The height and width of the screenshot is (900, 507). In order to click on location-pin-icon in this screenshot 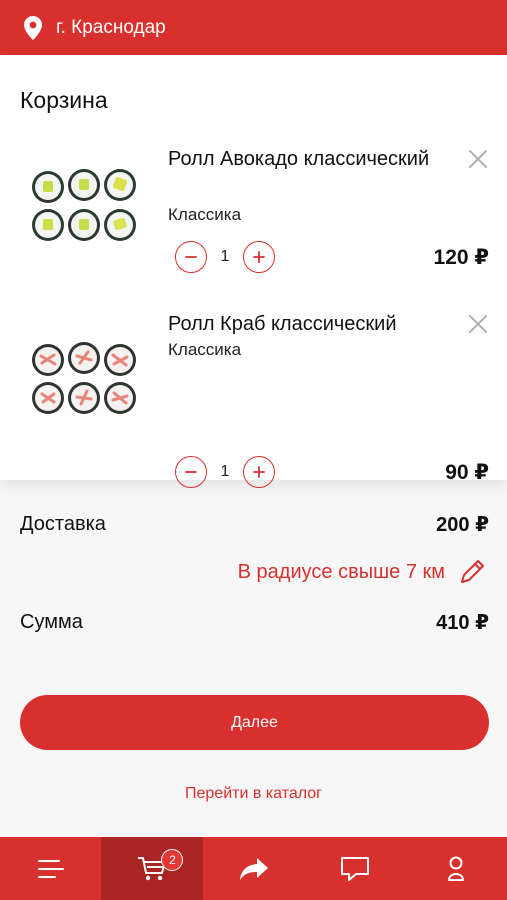, I will do `click(34, 28)`.